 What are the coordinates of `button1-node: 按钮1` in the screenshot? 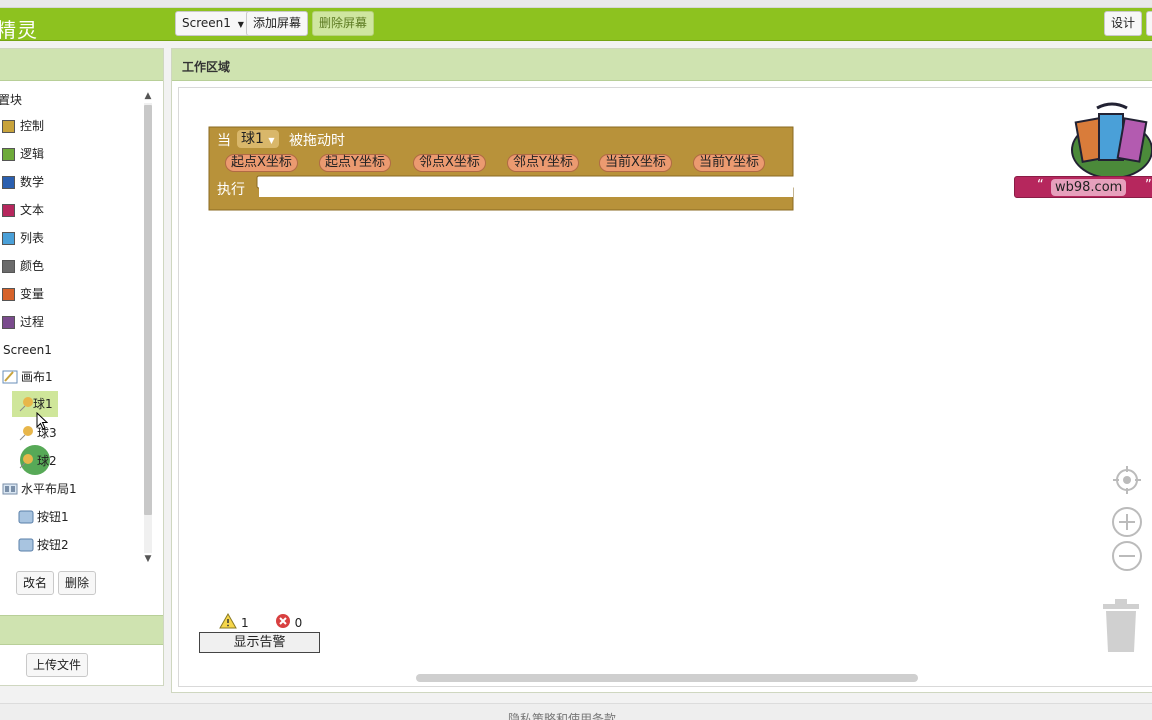 It's located at (43, 517).